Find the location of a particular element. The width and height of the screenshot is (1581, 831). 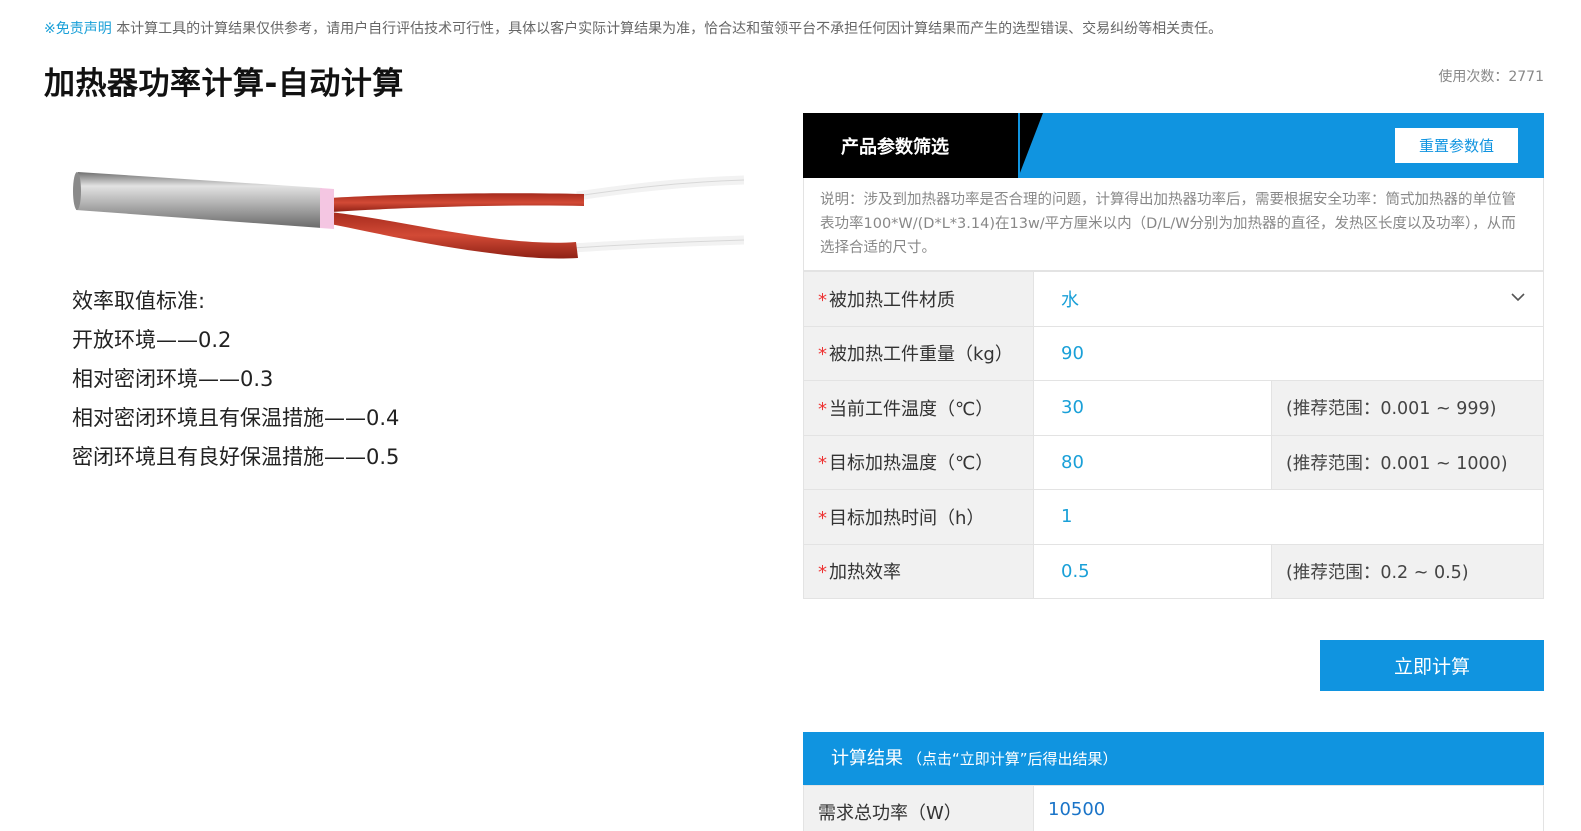

form-row-current-temp: * 当前工件温度（℃） 30 (推荐范围：0.001 ~ 999) is located at coordinates (1173, 408).